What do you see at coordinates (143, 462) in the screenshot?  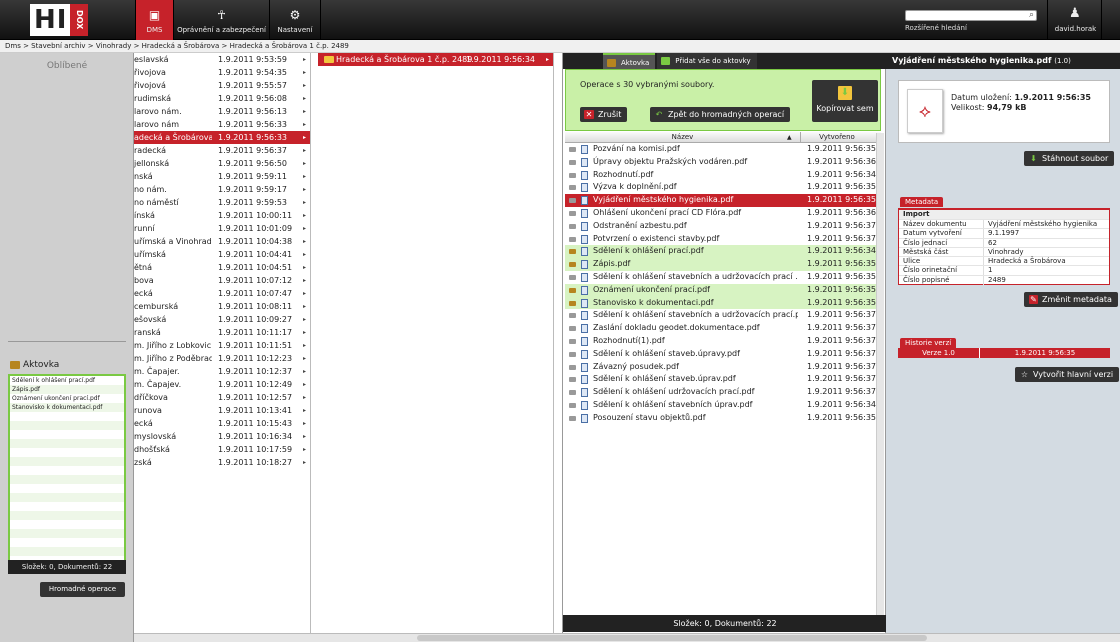 I see `folder-name: zská` at bounding box center [143, 462].